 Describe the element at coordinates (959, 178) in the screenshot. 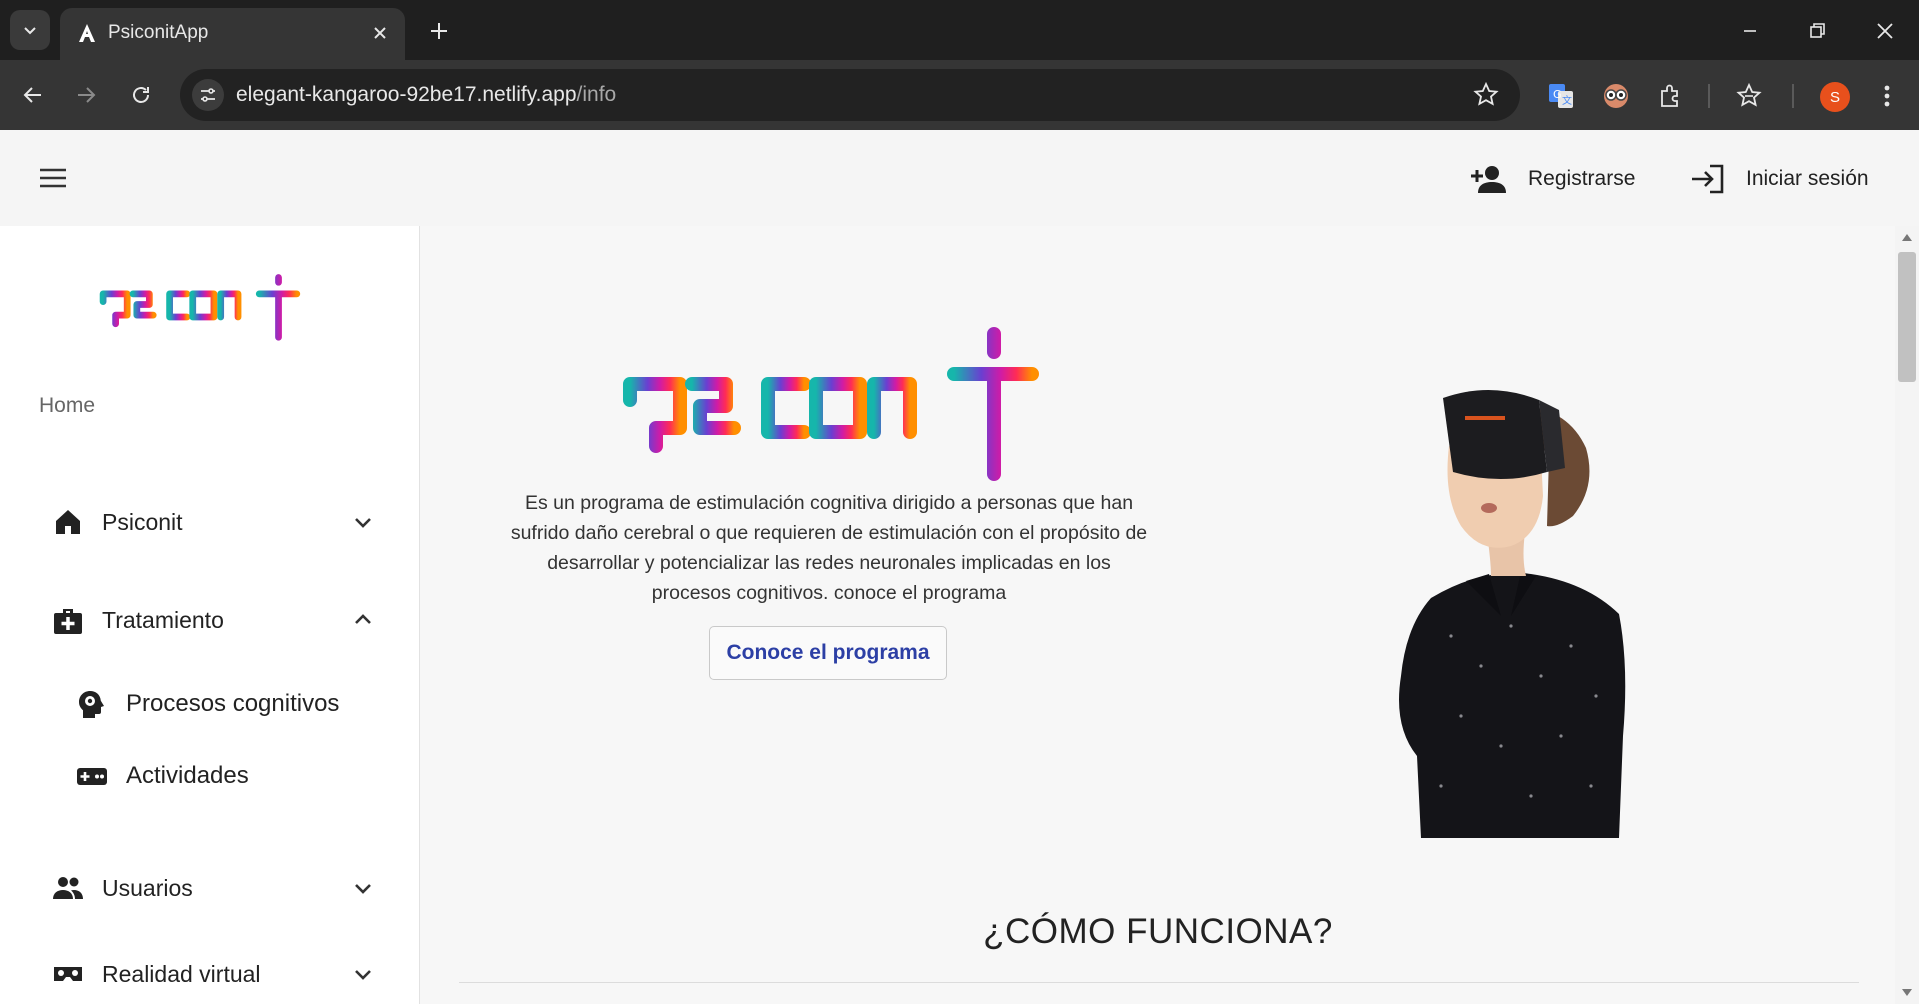

I see `app-header: Registrarse Iniciar sesión` at that location.